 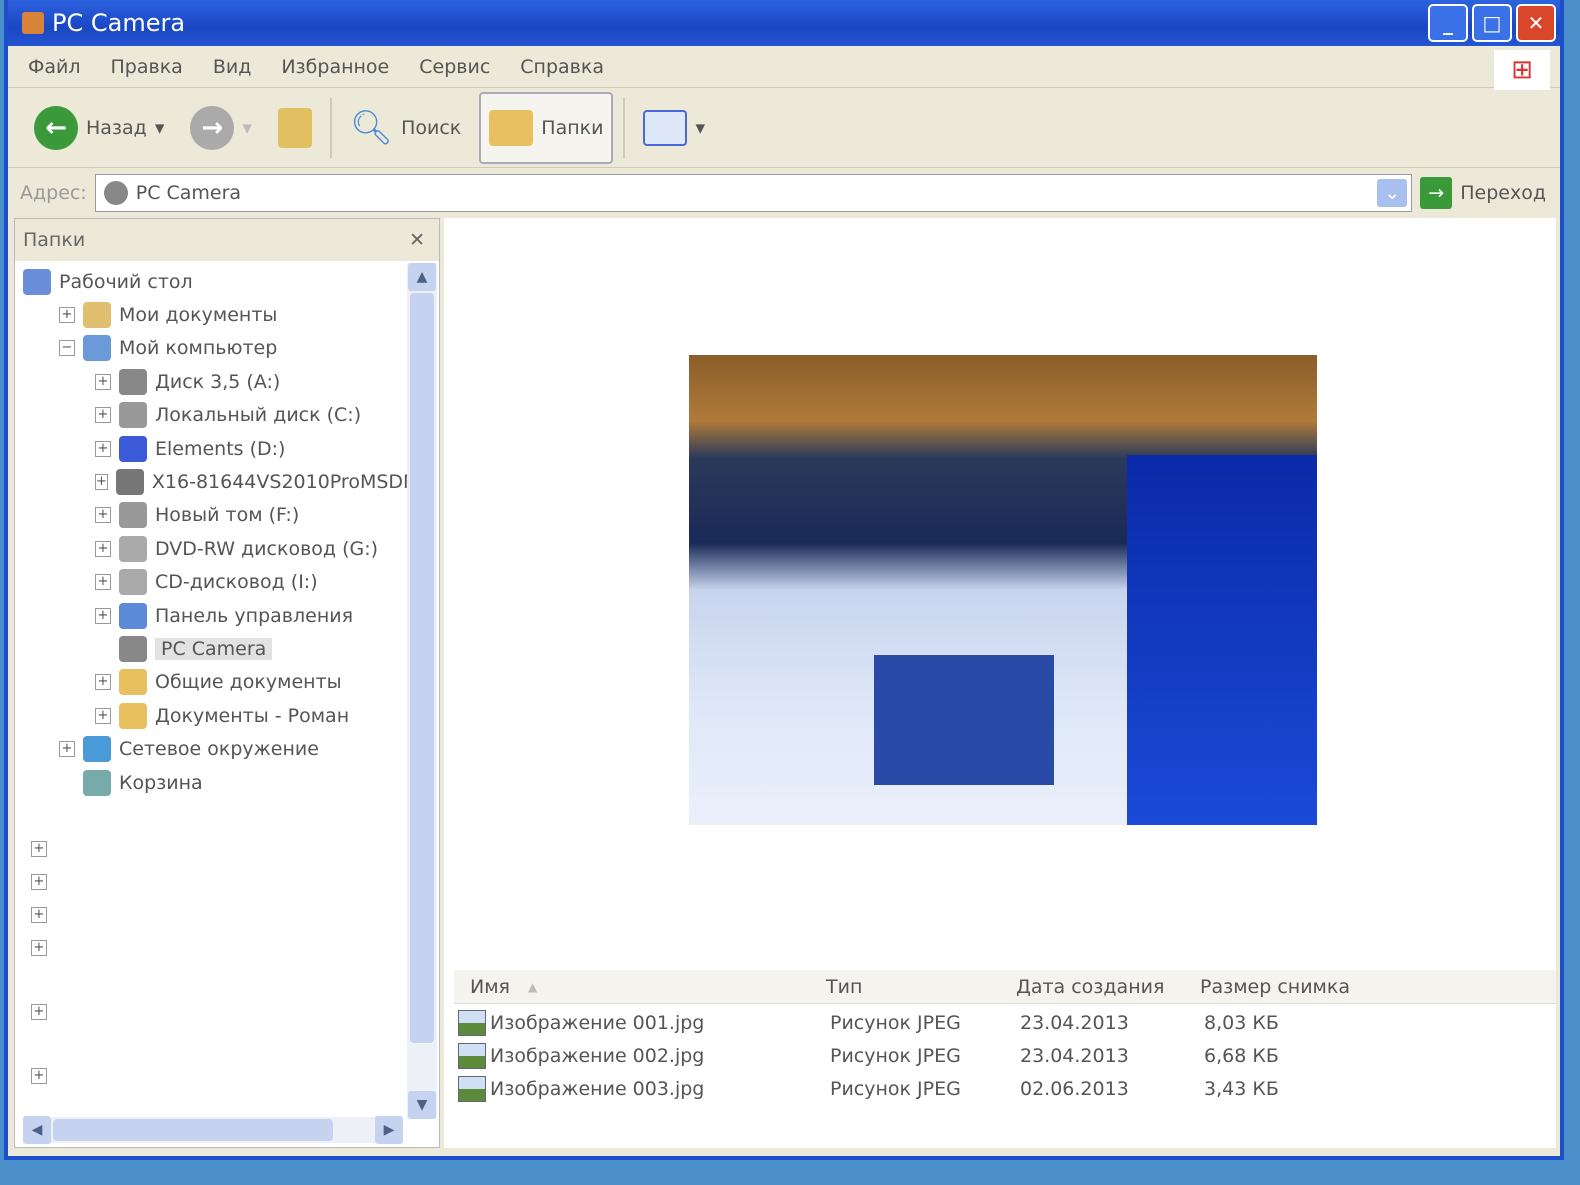 I want to click on tree-item: + Панель управления, so click(x=211, y=615).